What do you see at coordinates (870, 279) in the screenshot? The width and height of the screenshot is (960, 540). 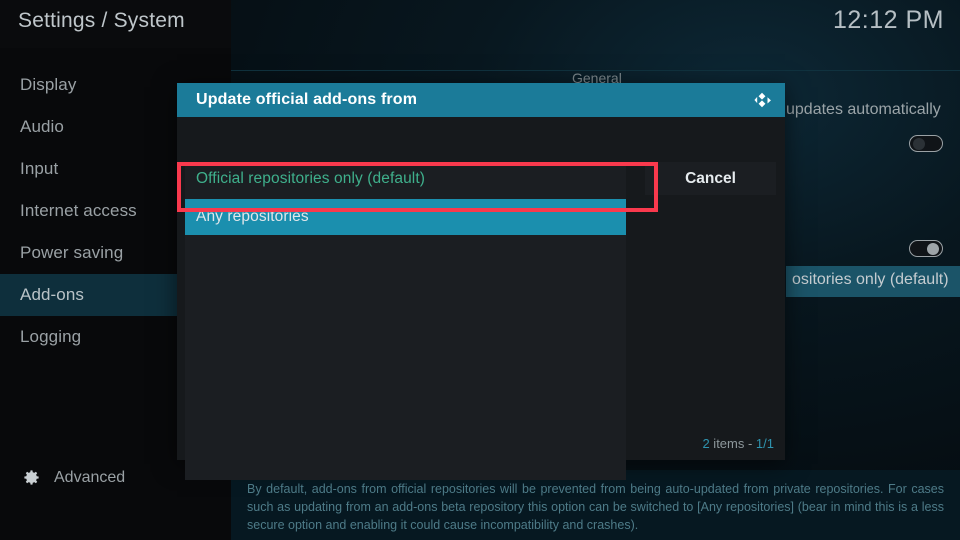 I see `bg-setting-value-update-source: ositories only (default)` at bounding box center [870, 279].